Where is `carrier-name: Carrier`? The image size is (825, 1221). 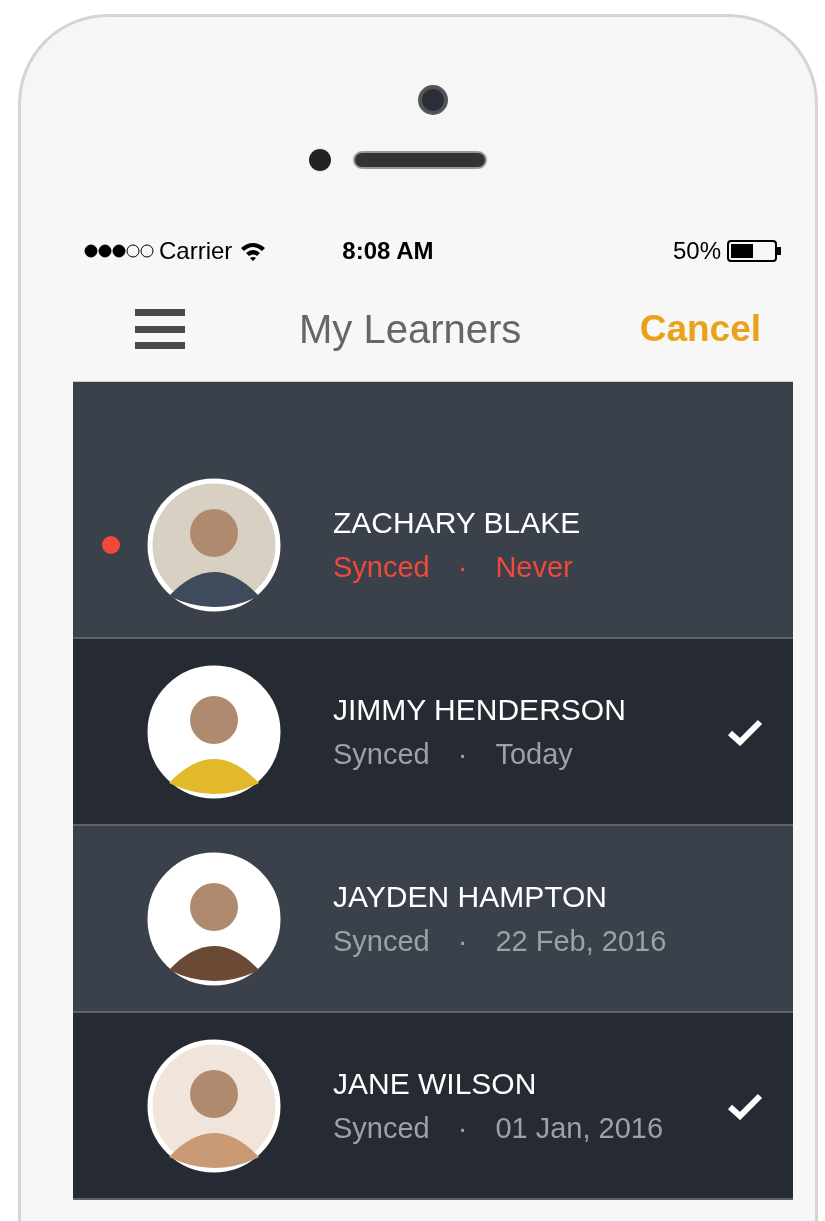
carrier-name: Carrier is located at coordinates (196, 251).